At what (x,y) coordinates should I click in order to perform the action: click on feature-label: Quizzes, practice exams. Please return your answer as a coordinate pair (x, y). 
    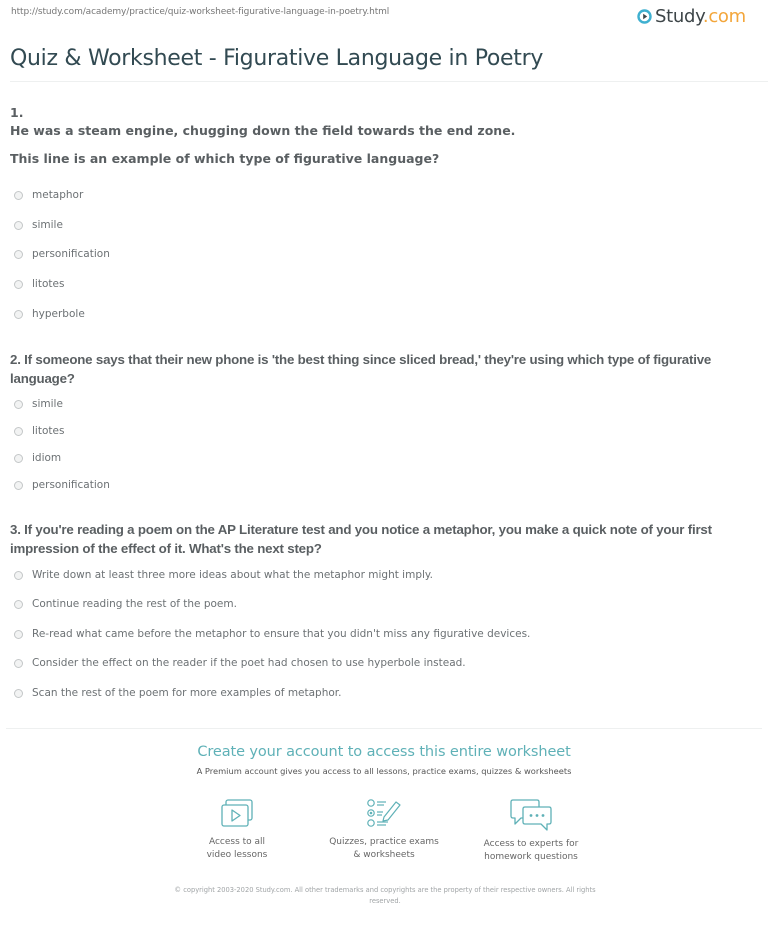
    Looking at the image, I should click on (384, 842).